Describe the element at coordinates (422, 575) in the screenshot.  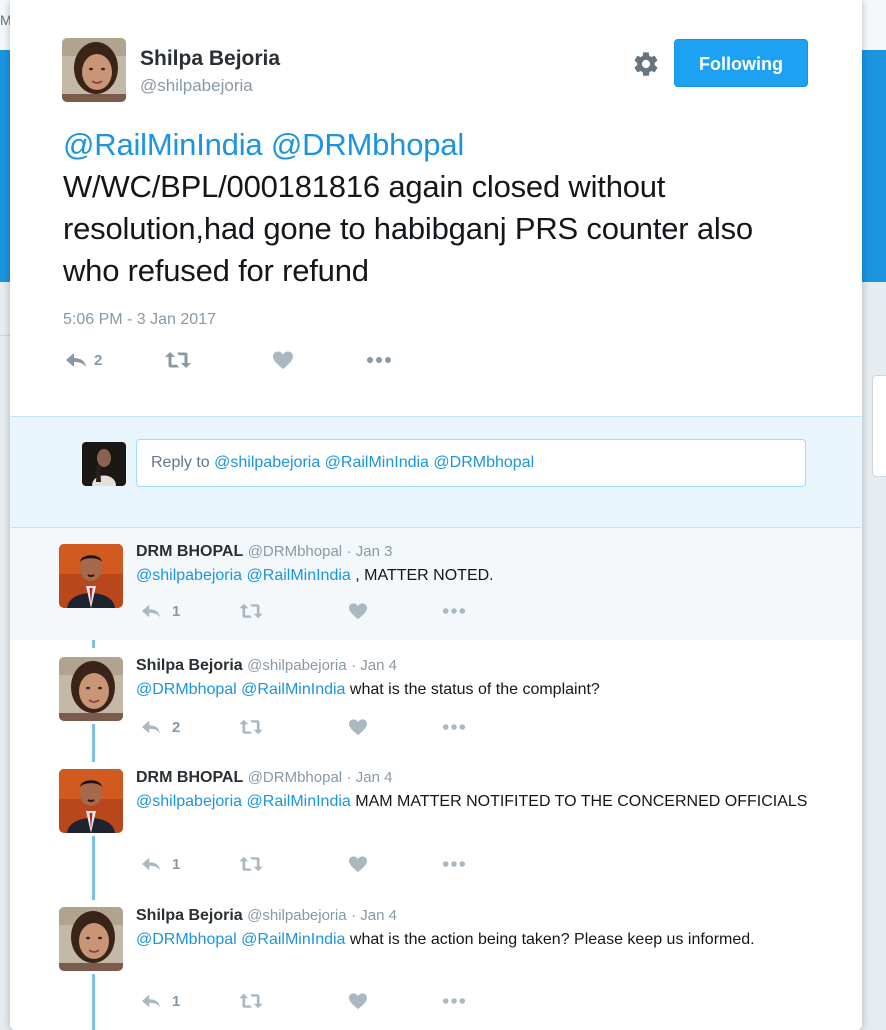
I see `reply-body: , MATTER NOTED.` at that location.